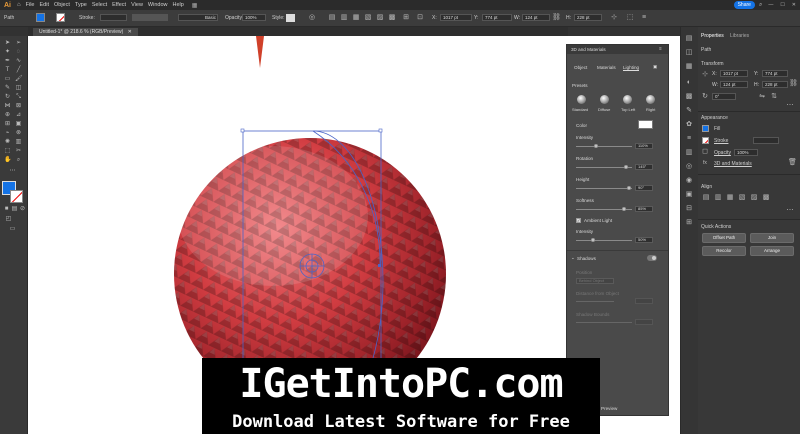 This screenshot has height=434, width=800. I want to click on softness-knob, so click(623, 209).